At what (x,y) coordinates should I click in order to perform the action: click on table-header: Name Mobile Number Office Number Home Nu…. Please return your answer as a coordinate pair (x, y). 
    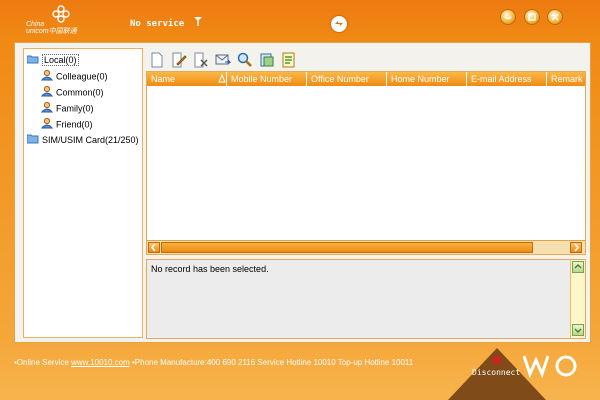
    Looking at the image, I should click on (366, 79).